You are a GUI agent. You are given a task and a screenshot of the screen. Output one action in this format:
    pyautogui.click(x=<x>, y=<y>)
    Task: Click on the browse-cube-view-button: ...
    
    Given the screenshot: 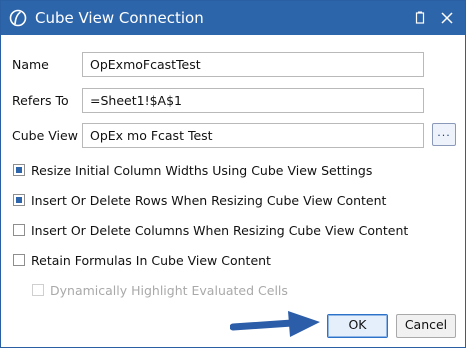 What is the action you would take?
    pyautogui.click(x=444, y=134)
    